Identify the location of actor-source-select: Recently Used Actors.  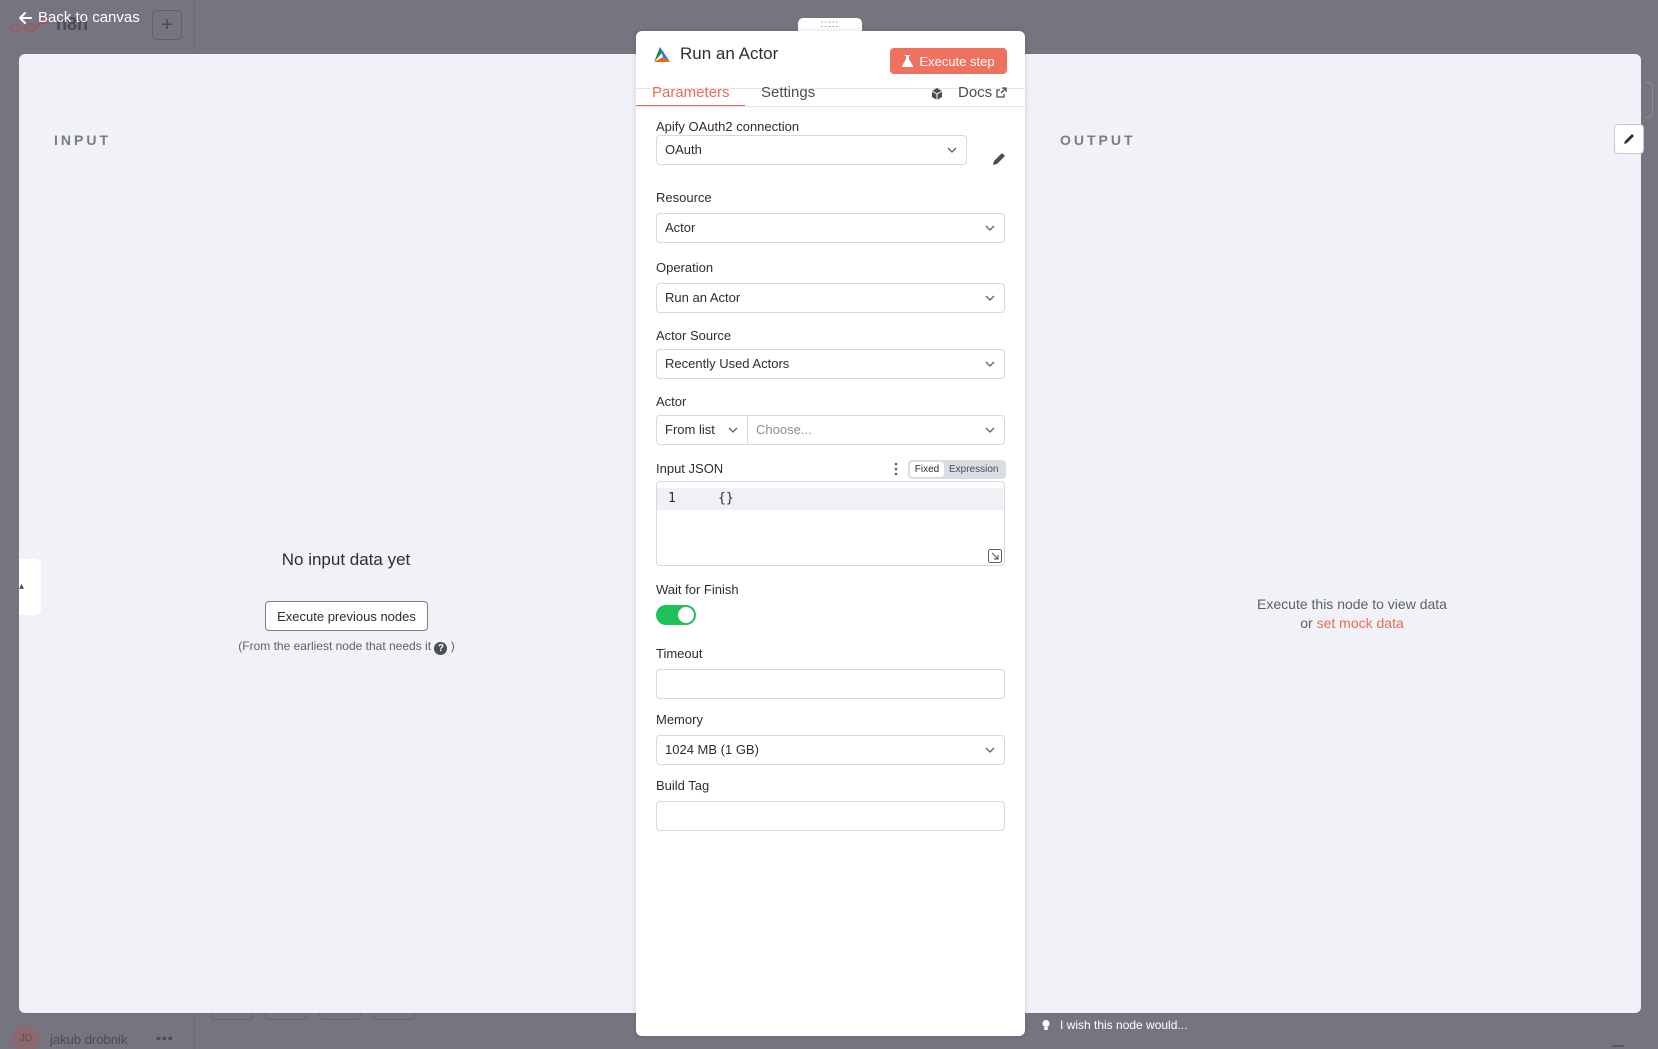
(830, 364).